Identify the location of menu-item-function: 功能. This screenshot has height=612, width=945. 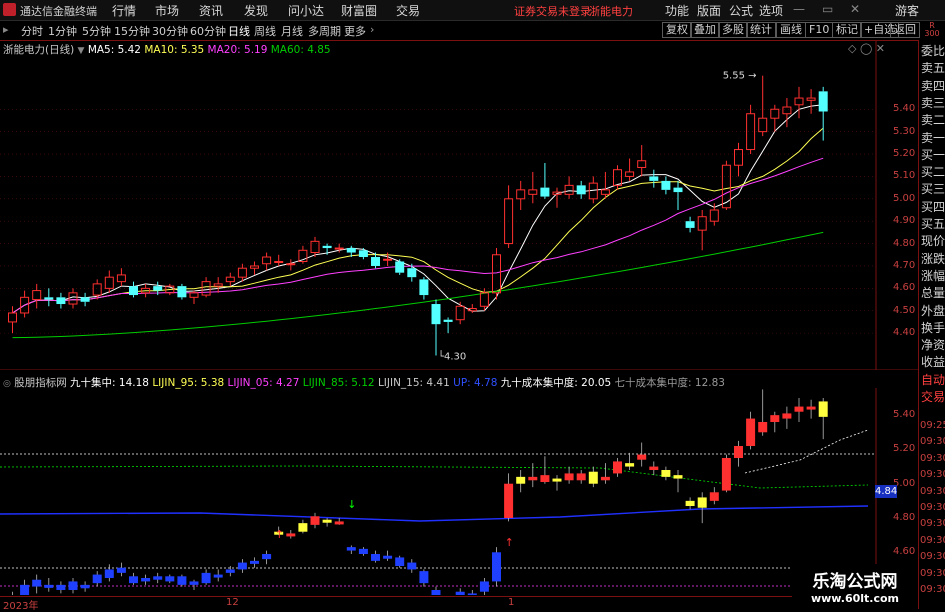
(677, 10).